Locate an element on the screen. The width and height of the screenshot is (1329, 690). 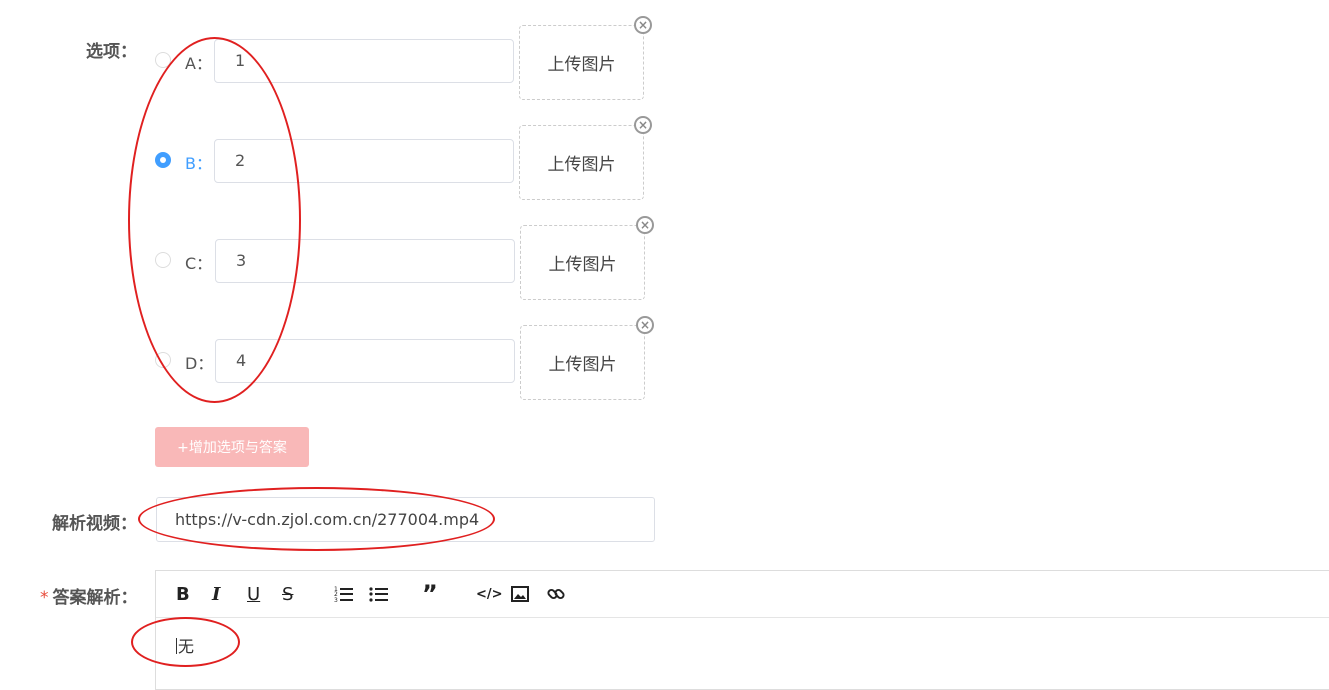
analysis-text: 无 is located at coordinates (186, 646).